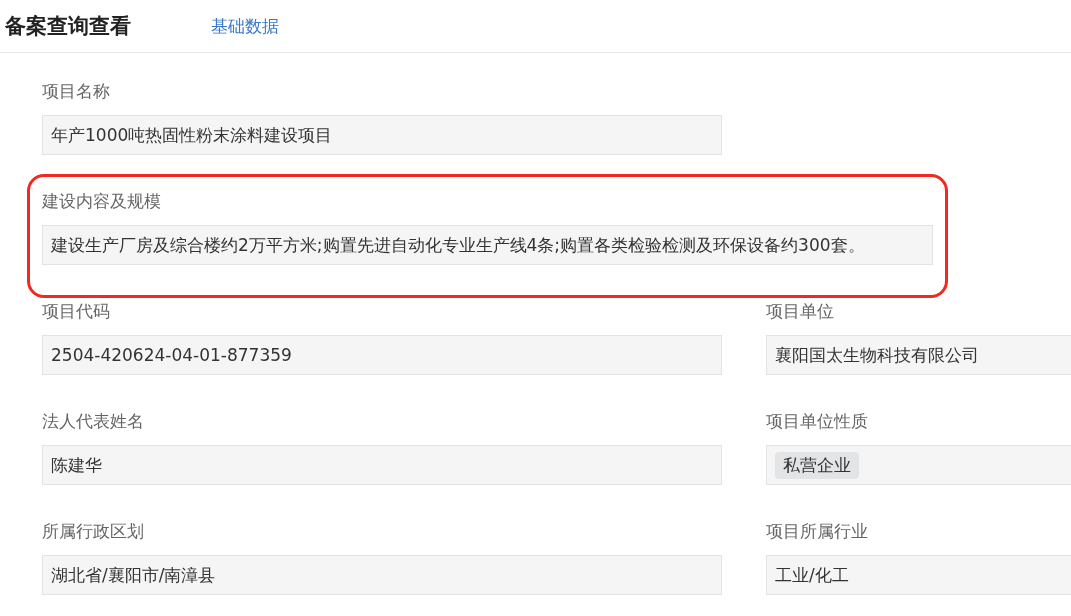 This screenshot has height=616, width=1071. Describe the element at coordinates (76, 311) in the screenshot. I see `field-label: 项目代码` at that location.